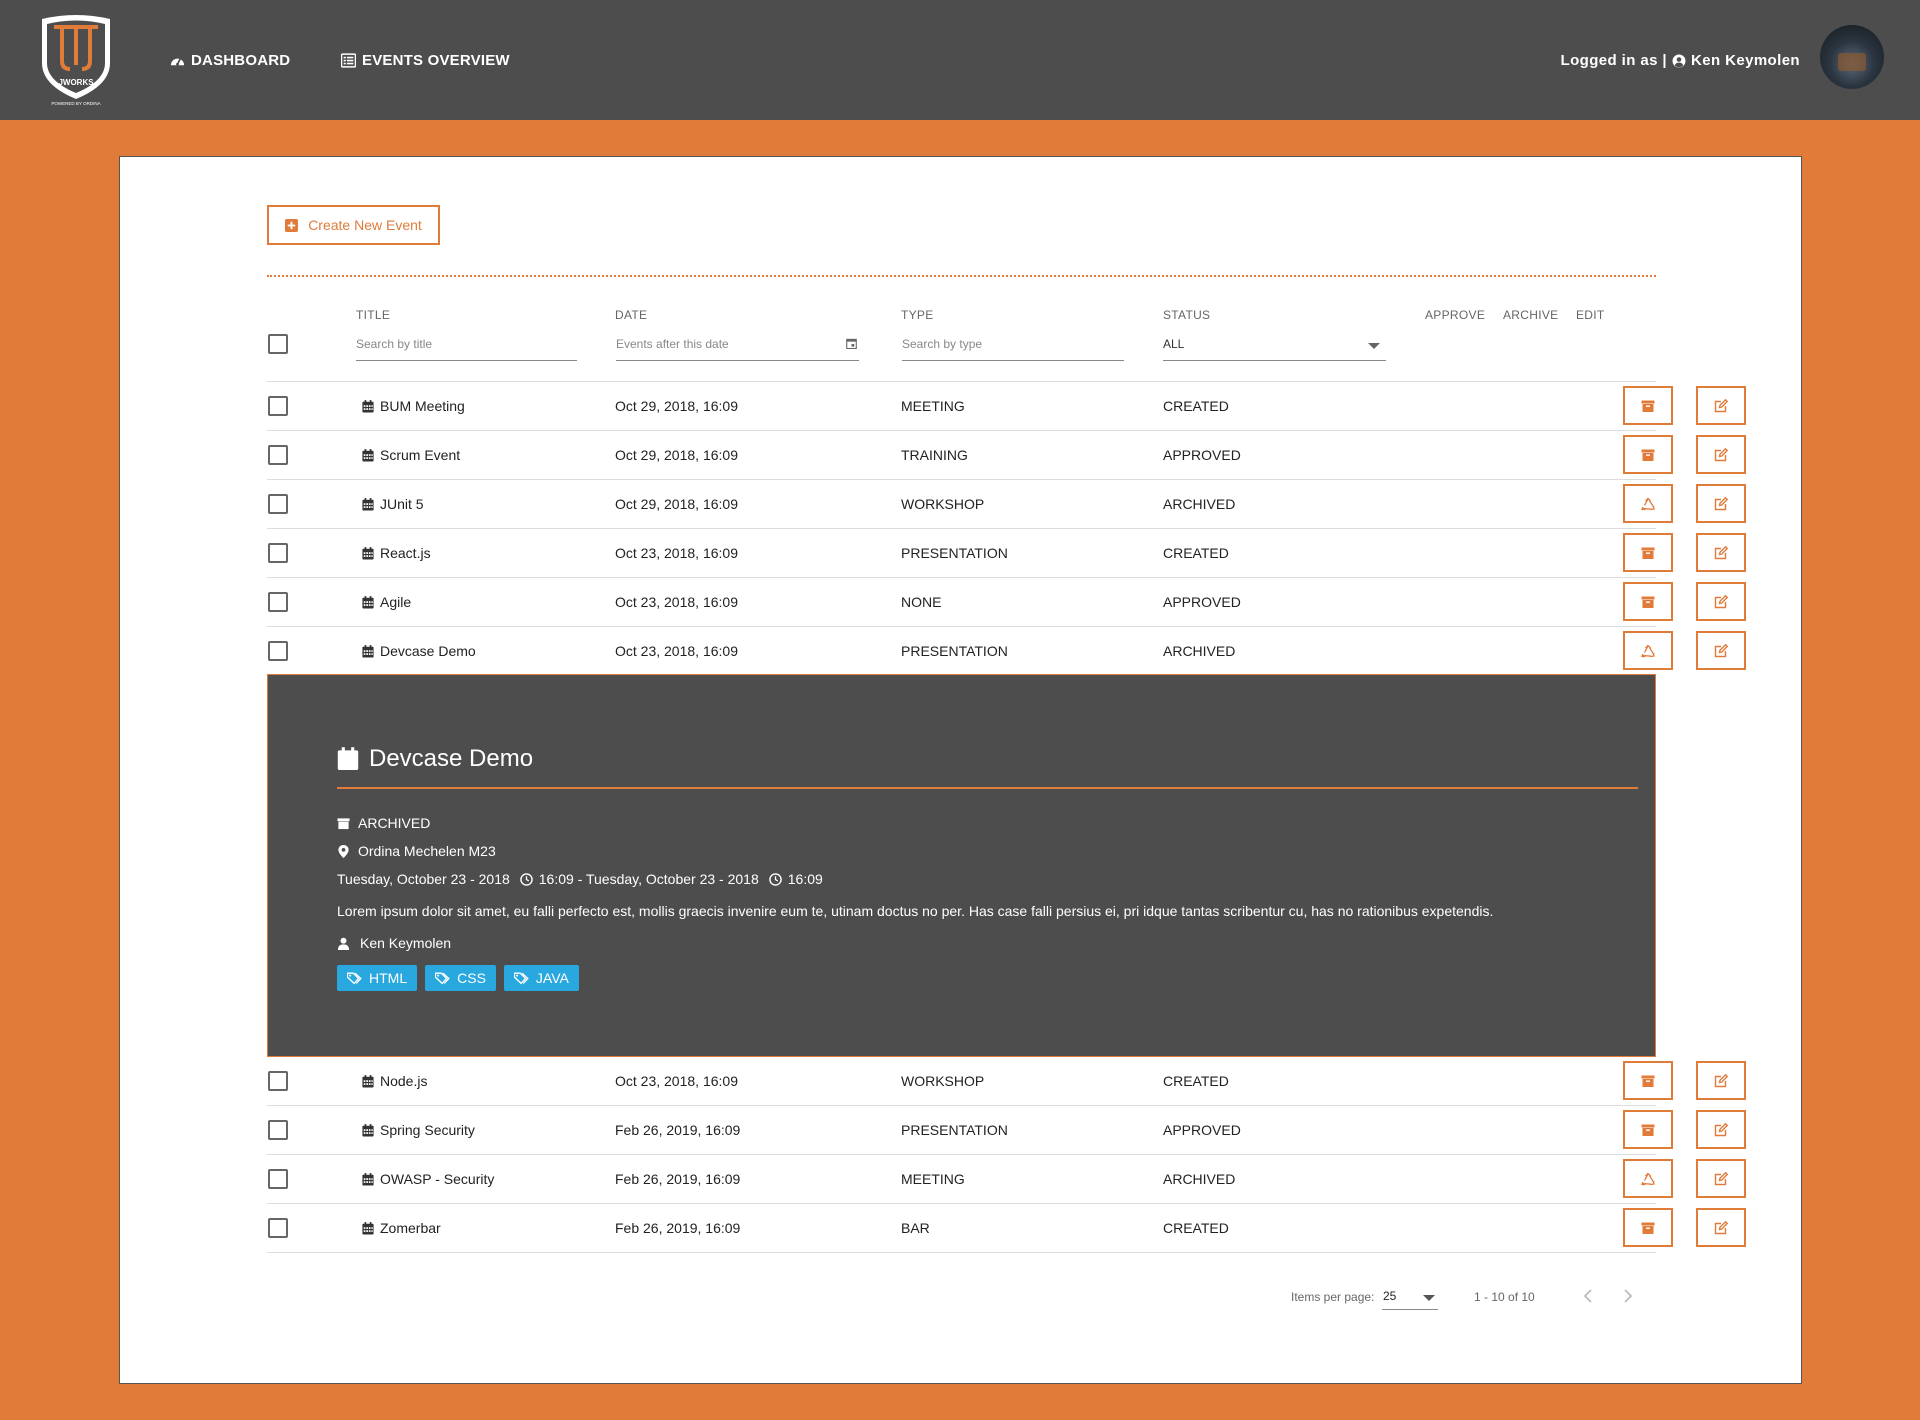 The image size is (1920, 1420). What do you see at coordinates (422, 406) in the screenshot?
I see `row-title-text: BUM Meeting` at bounding box center [422, 406].